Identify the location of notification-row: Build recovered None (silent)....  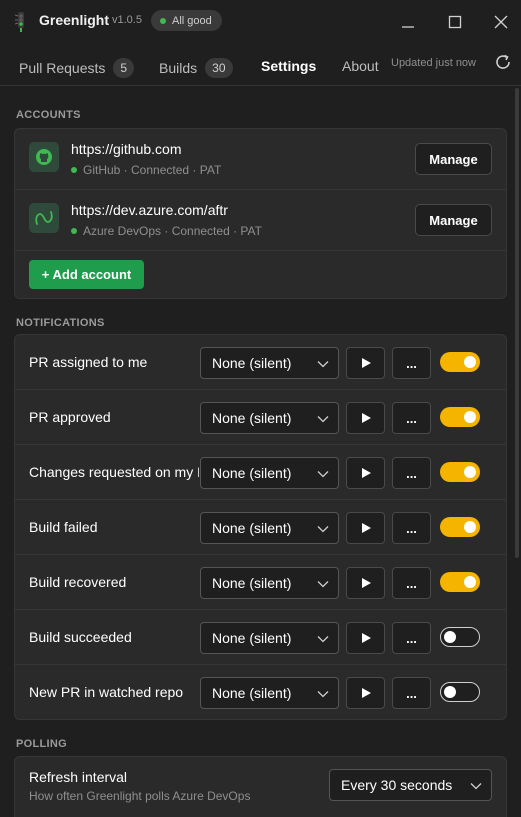
(260, 582).